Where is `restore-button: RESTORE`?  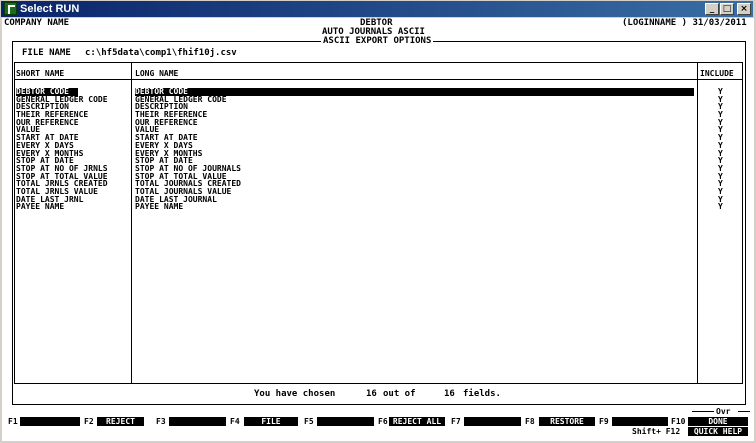
restore-button: RESTORE is located at coordinates (567, 421).